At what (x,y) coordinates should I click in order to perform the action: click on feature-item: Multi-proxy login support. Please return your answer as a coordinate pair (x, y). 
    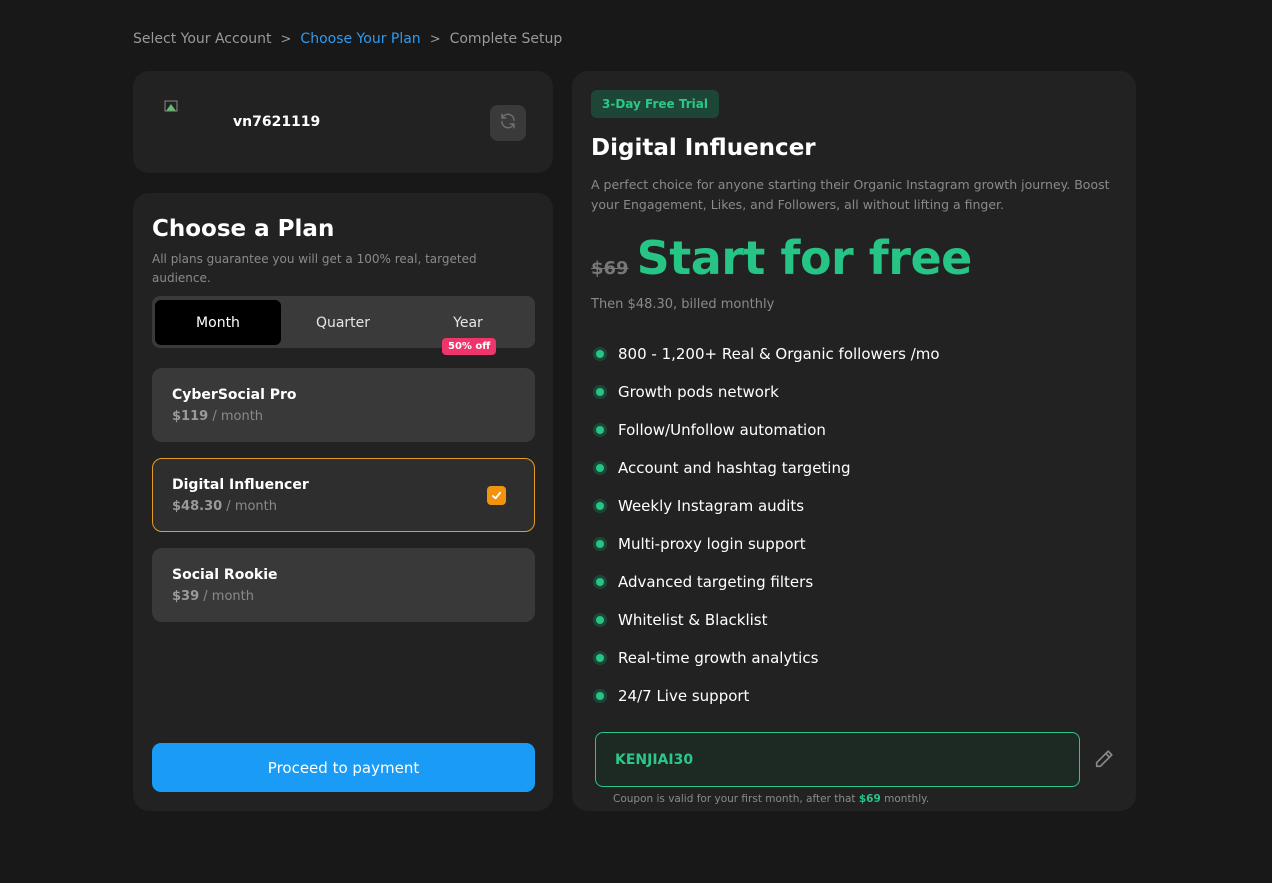
    Looking at the image, I should click on (766, 544).